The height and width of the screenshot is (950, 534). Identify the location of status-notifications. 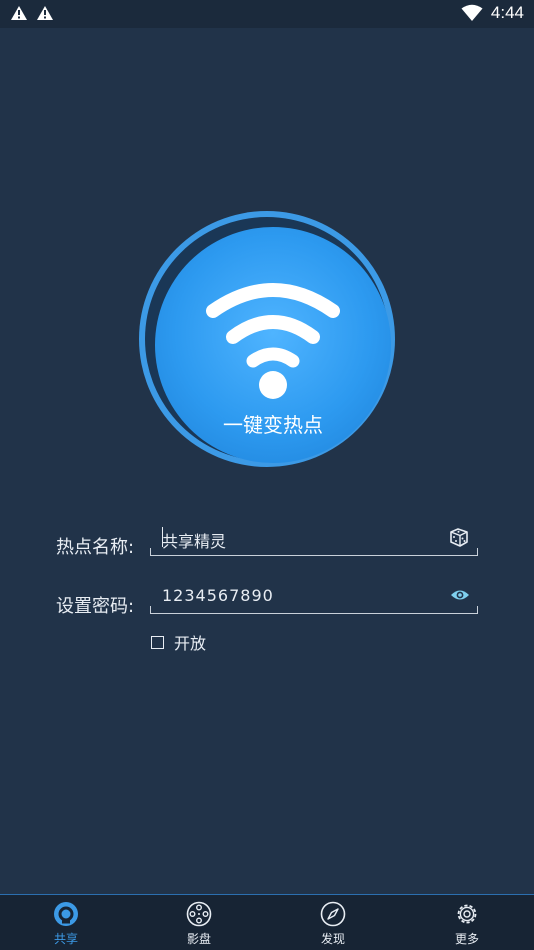
(32, 13).